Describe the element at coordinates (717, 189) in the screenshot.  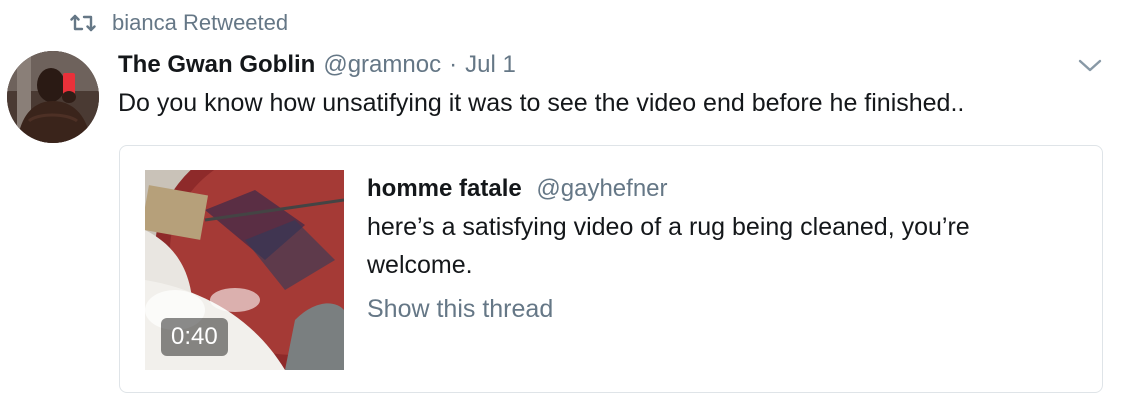
I see `quoted-tweet-header: homme fatale @gayhefner` at that location.